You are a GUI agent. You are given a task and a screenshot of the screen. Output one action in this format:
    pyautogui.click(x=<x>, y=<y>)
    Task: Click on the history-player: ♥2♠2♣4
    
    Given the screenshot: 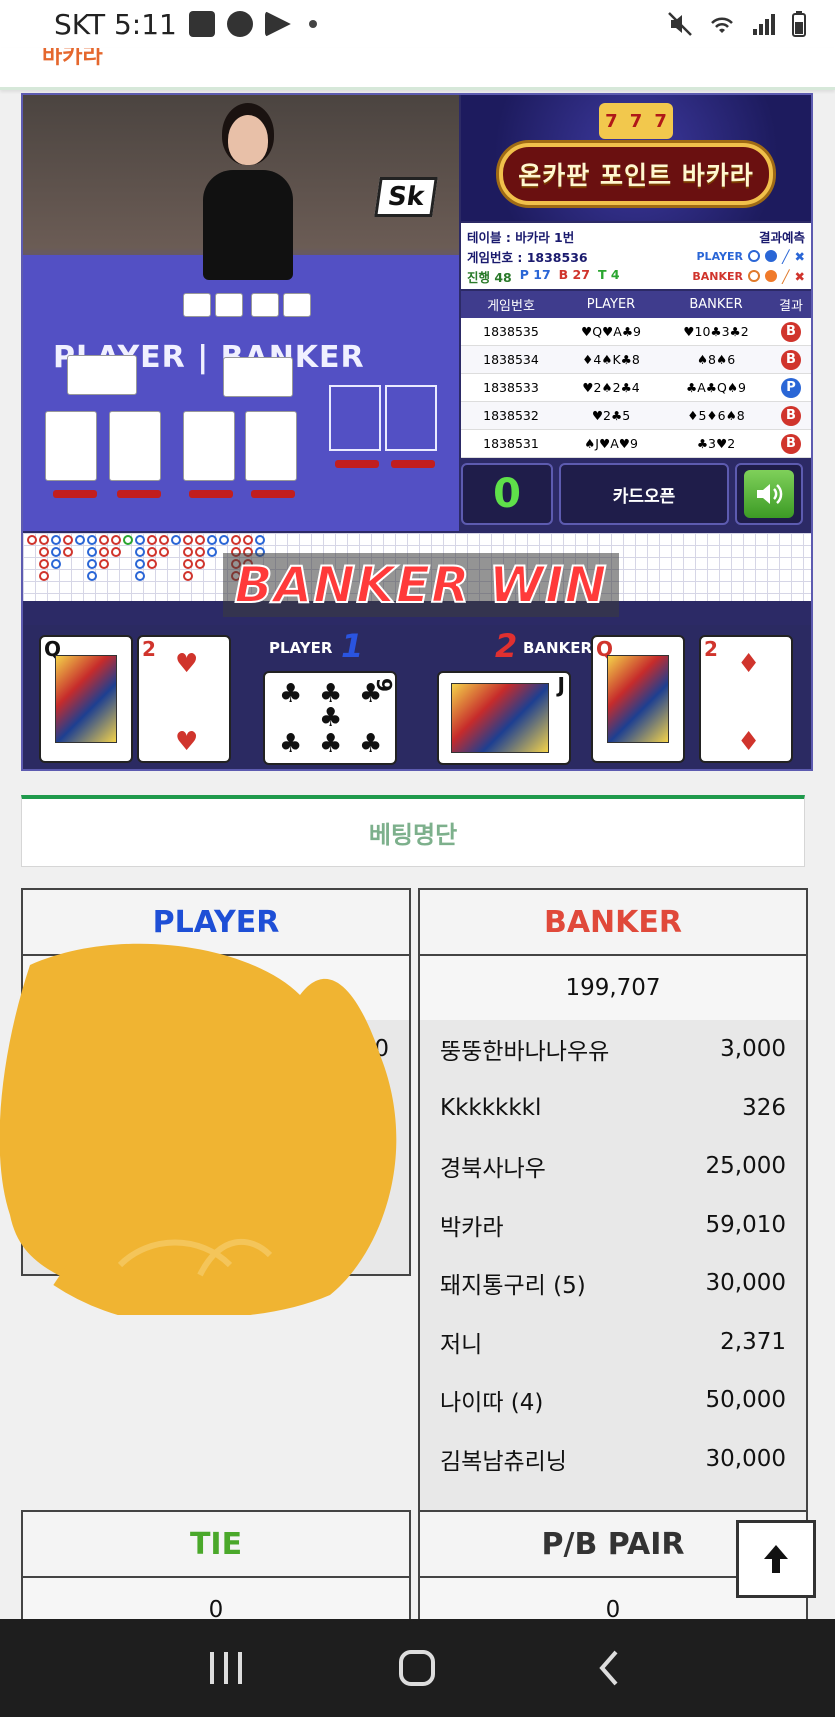 What is the action you would take?
    pyautogui.click(x=611, y=387)
    